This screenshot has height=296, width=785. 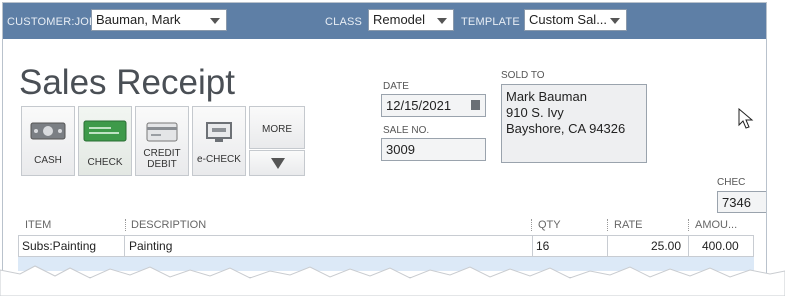 What do you see at coordinates (736, 202) in the screenshot?
I see `check-no-value: 7346` at bounding box center [736, 202].